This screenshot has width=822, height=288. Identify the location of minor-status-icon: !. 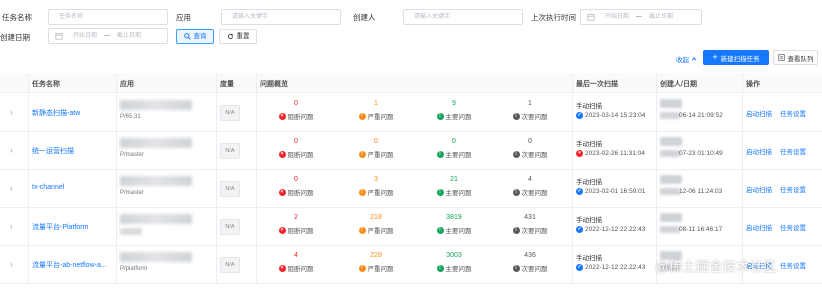
(516, 192).